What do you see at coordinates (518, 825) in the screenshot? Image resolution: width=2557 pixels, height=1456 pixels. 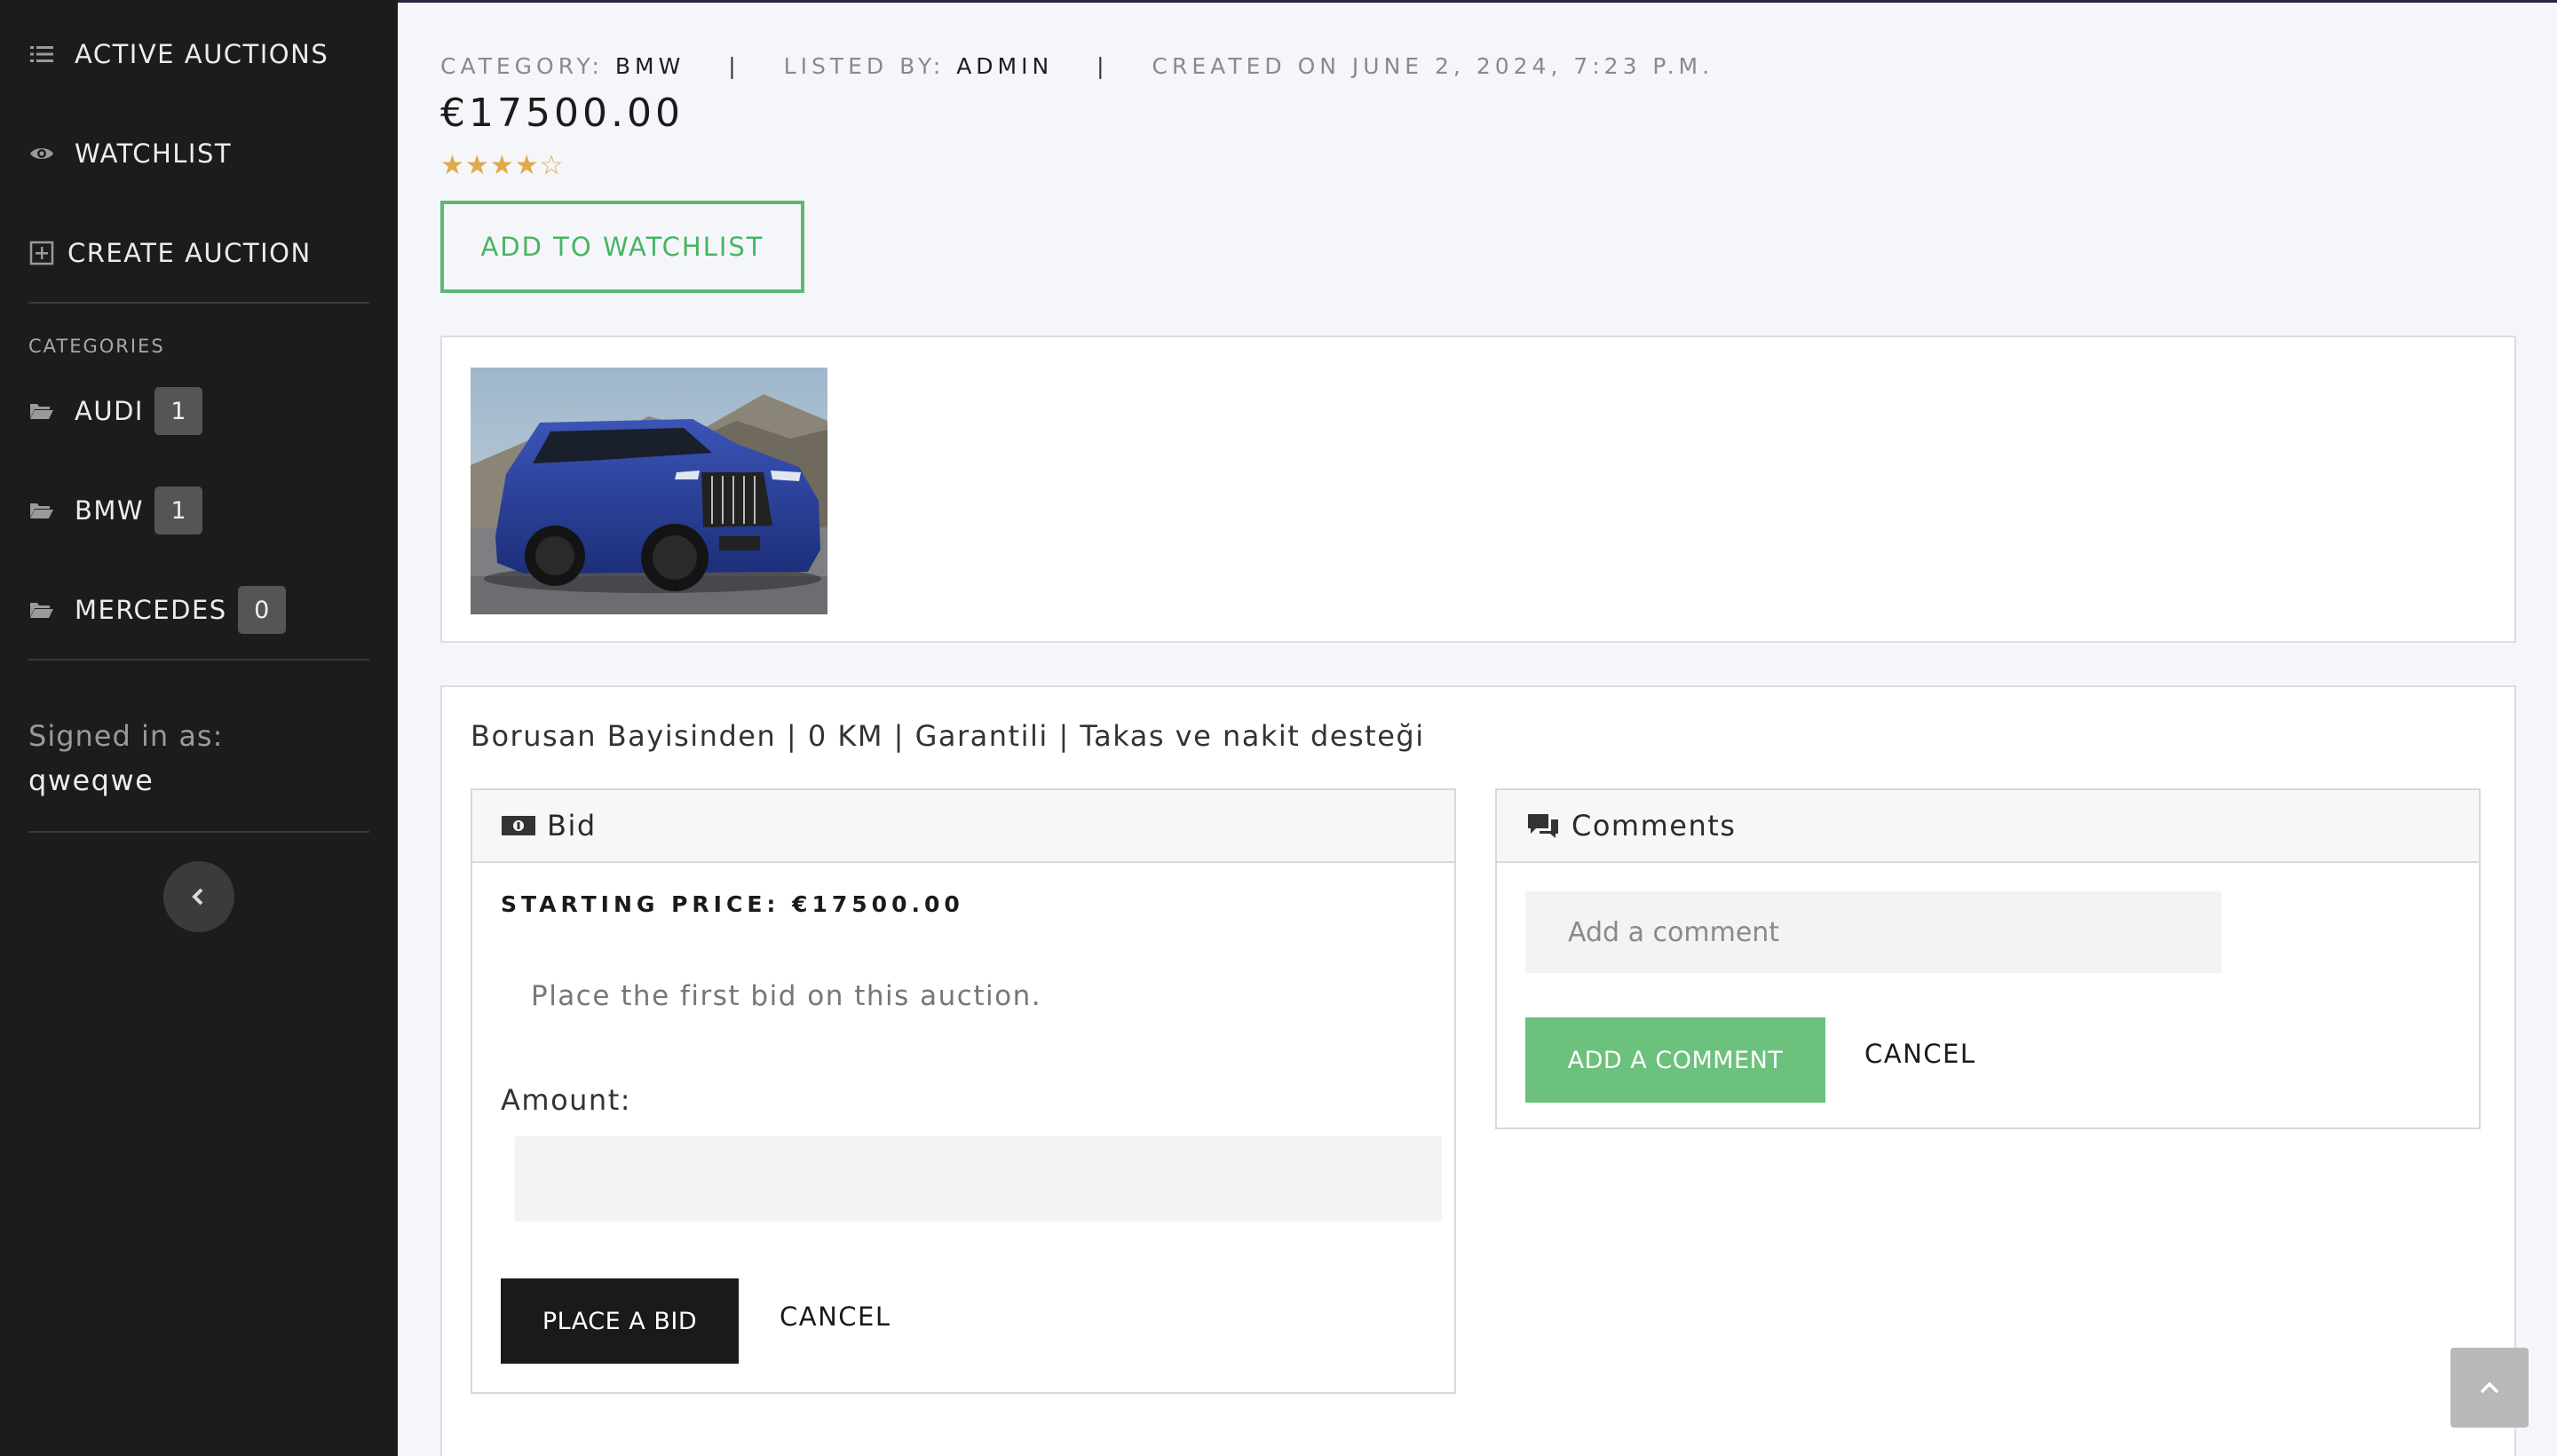 I see `money-bill-icon` at bounding box center [518, 825].